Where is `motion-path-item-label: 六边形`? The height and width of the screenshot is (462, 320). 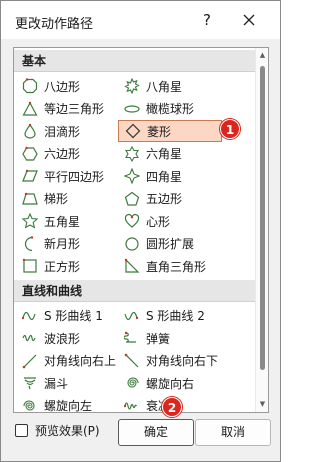
motion-path-item-label: 六边形 is located at coordinates (62, 154).